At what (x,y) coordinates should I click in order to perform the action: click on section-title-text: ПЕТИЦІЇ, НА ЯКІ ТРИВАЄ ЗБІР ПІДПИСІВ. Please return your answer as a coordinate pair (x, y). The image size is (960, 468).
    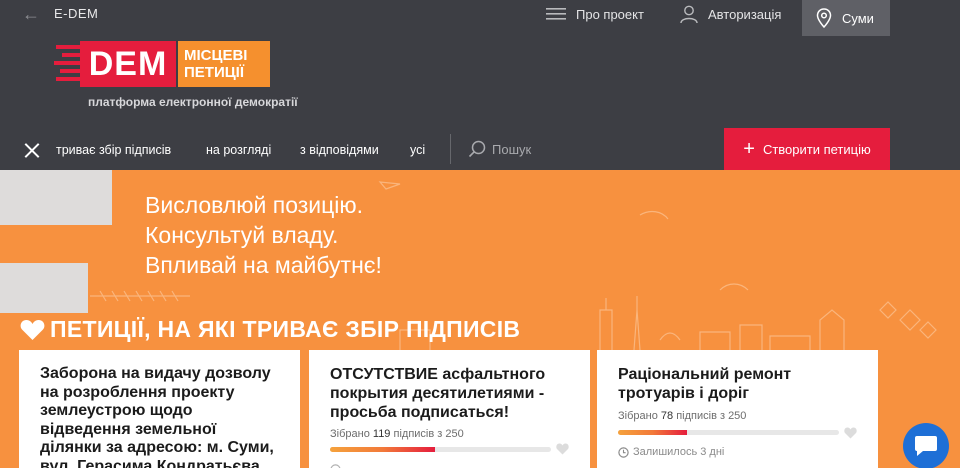
    Looking at the image, I should click on (285, 329).